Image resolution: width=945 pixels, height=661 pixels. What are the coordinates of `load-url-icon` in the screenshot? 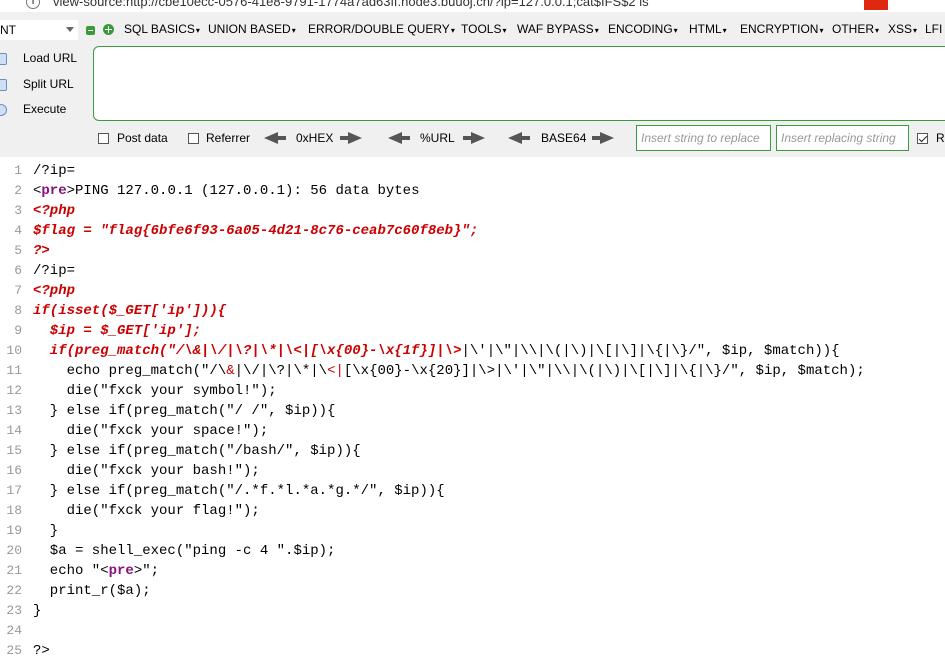 It's located at (3, 59).